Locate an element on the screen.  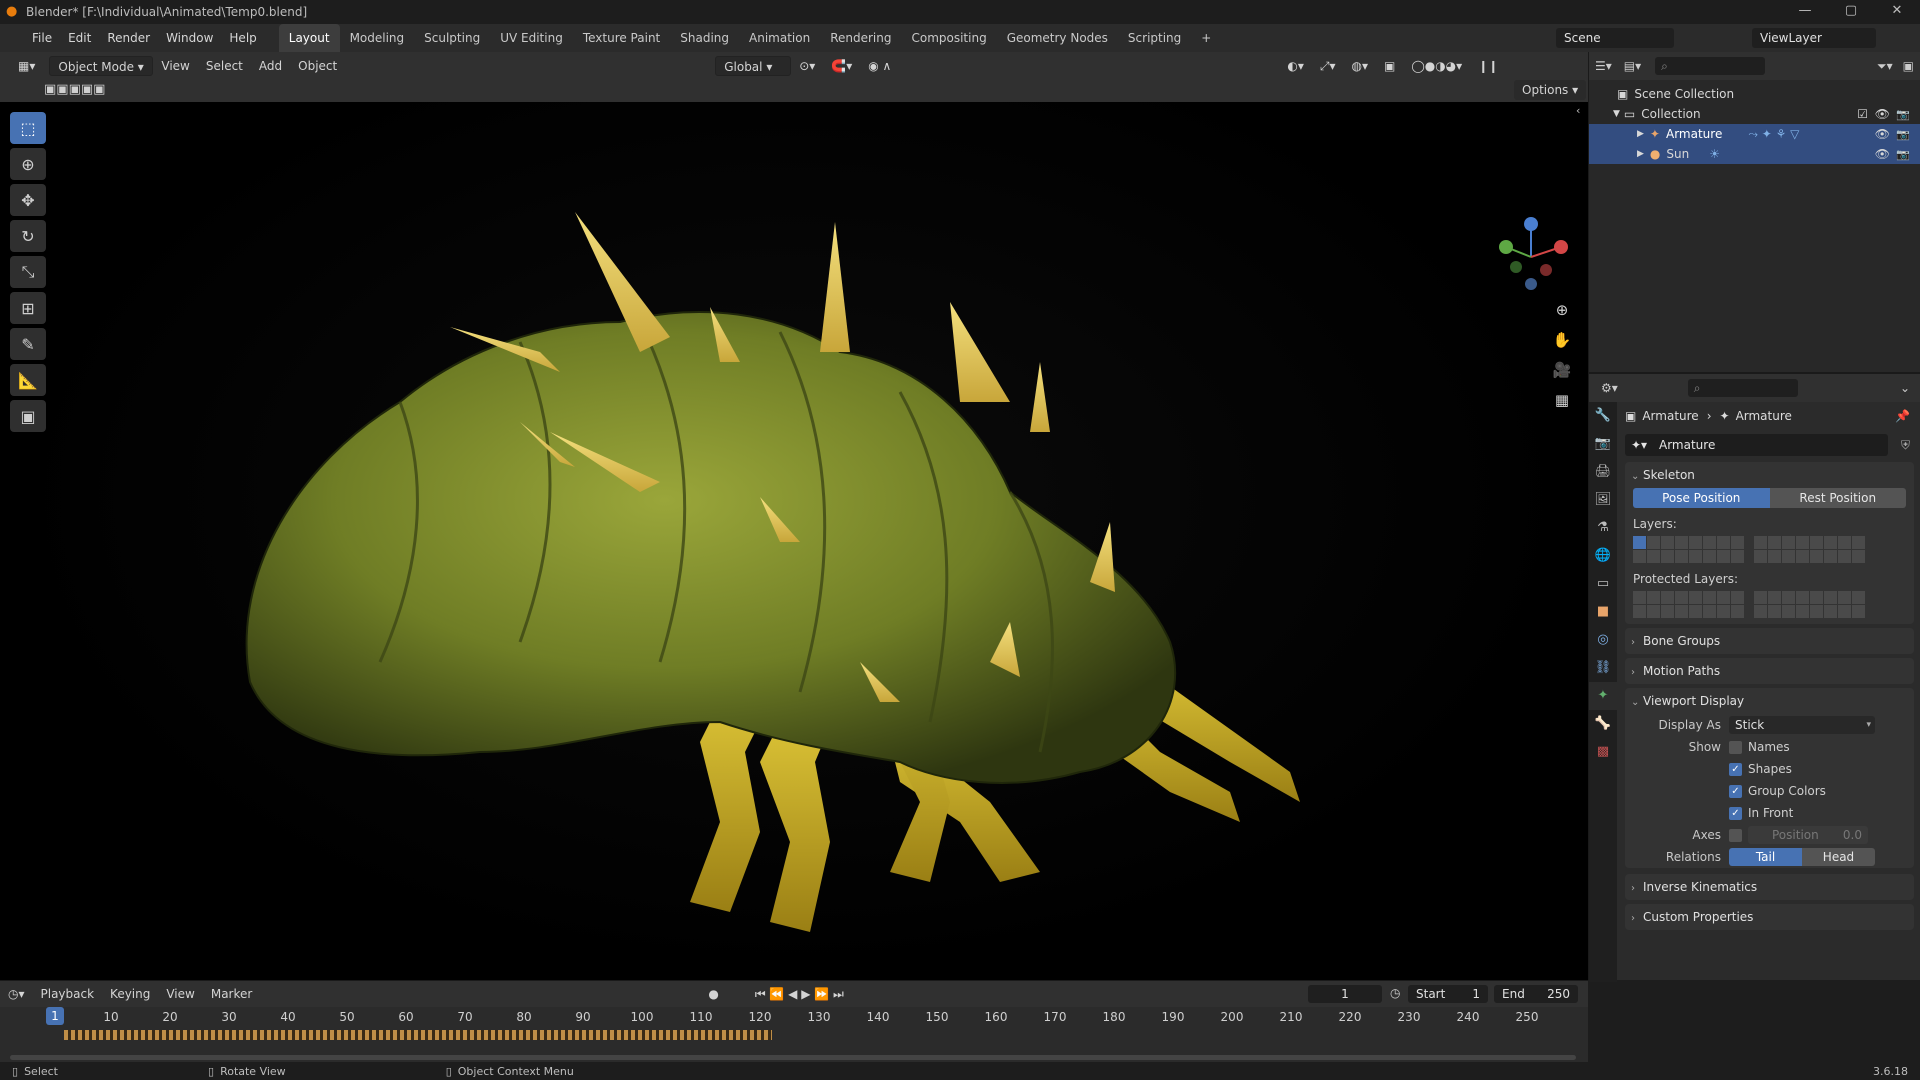
transform-orientation-dropdown: Global ▾ is located at coordinates (753, 66).